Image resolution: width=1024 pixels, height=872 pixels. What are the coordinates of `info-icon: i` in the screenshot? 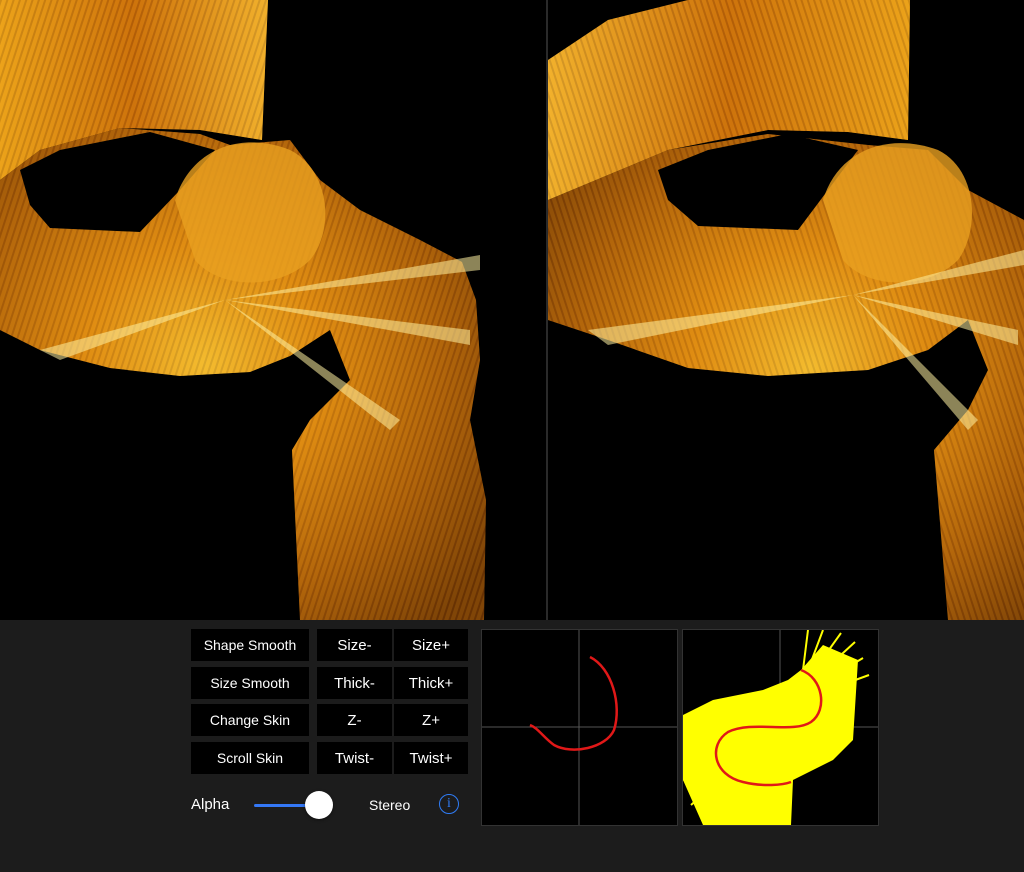 It's located at (449, 804).